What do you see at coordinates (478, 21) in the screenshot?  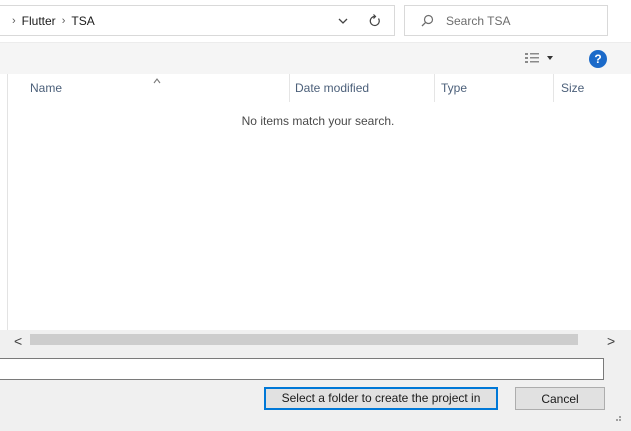 I see `search-placeholder: Search TSA` at bounding box center [478, 21].